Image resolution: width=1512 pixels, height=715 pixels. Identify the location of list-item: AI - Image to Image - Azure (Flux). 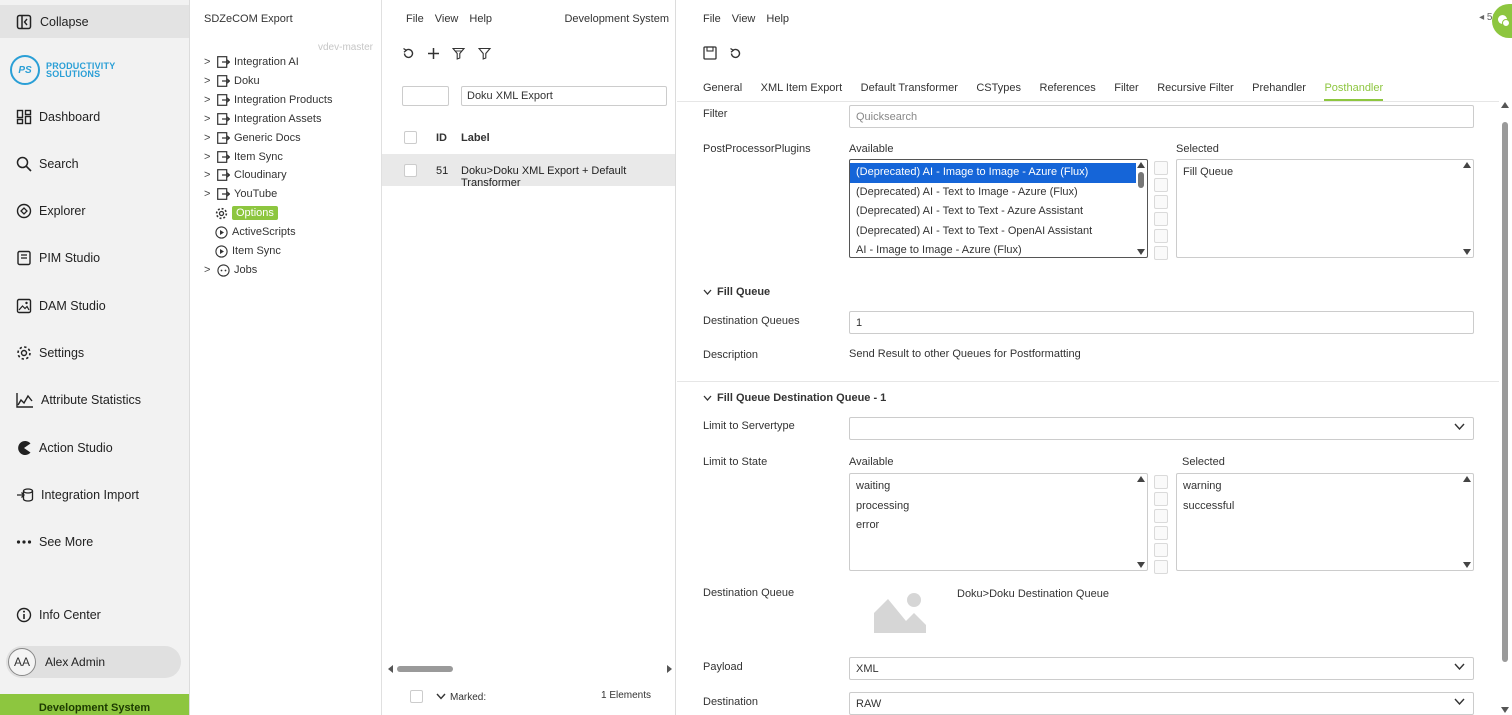
(993, 249).